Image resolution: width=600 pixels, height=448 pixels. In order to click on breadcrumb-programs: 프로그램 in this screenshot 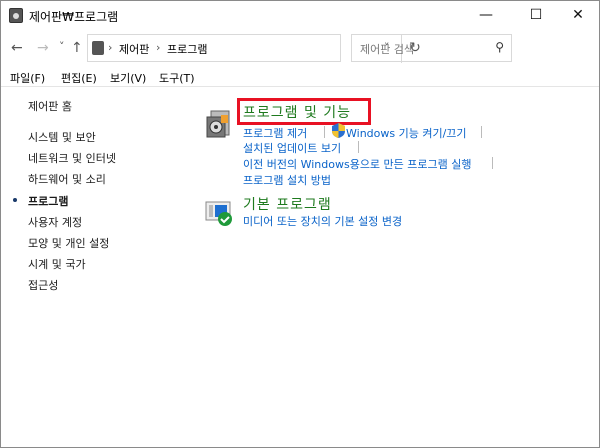, I will do `click(187, 49)`.